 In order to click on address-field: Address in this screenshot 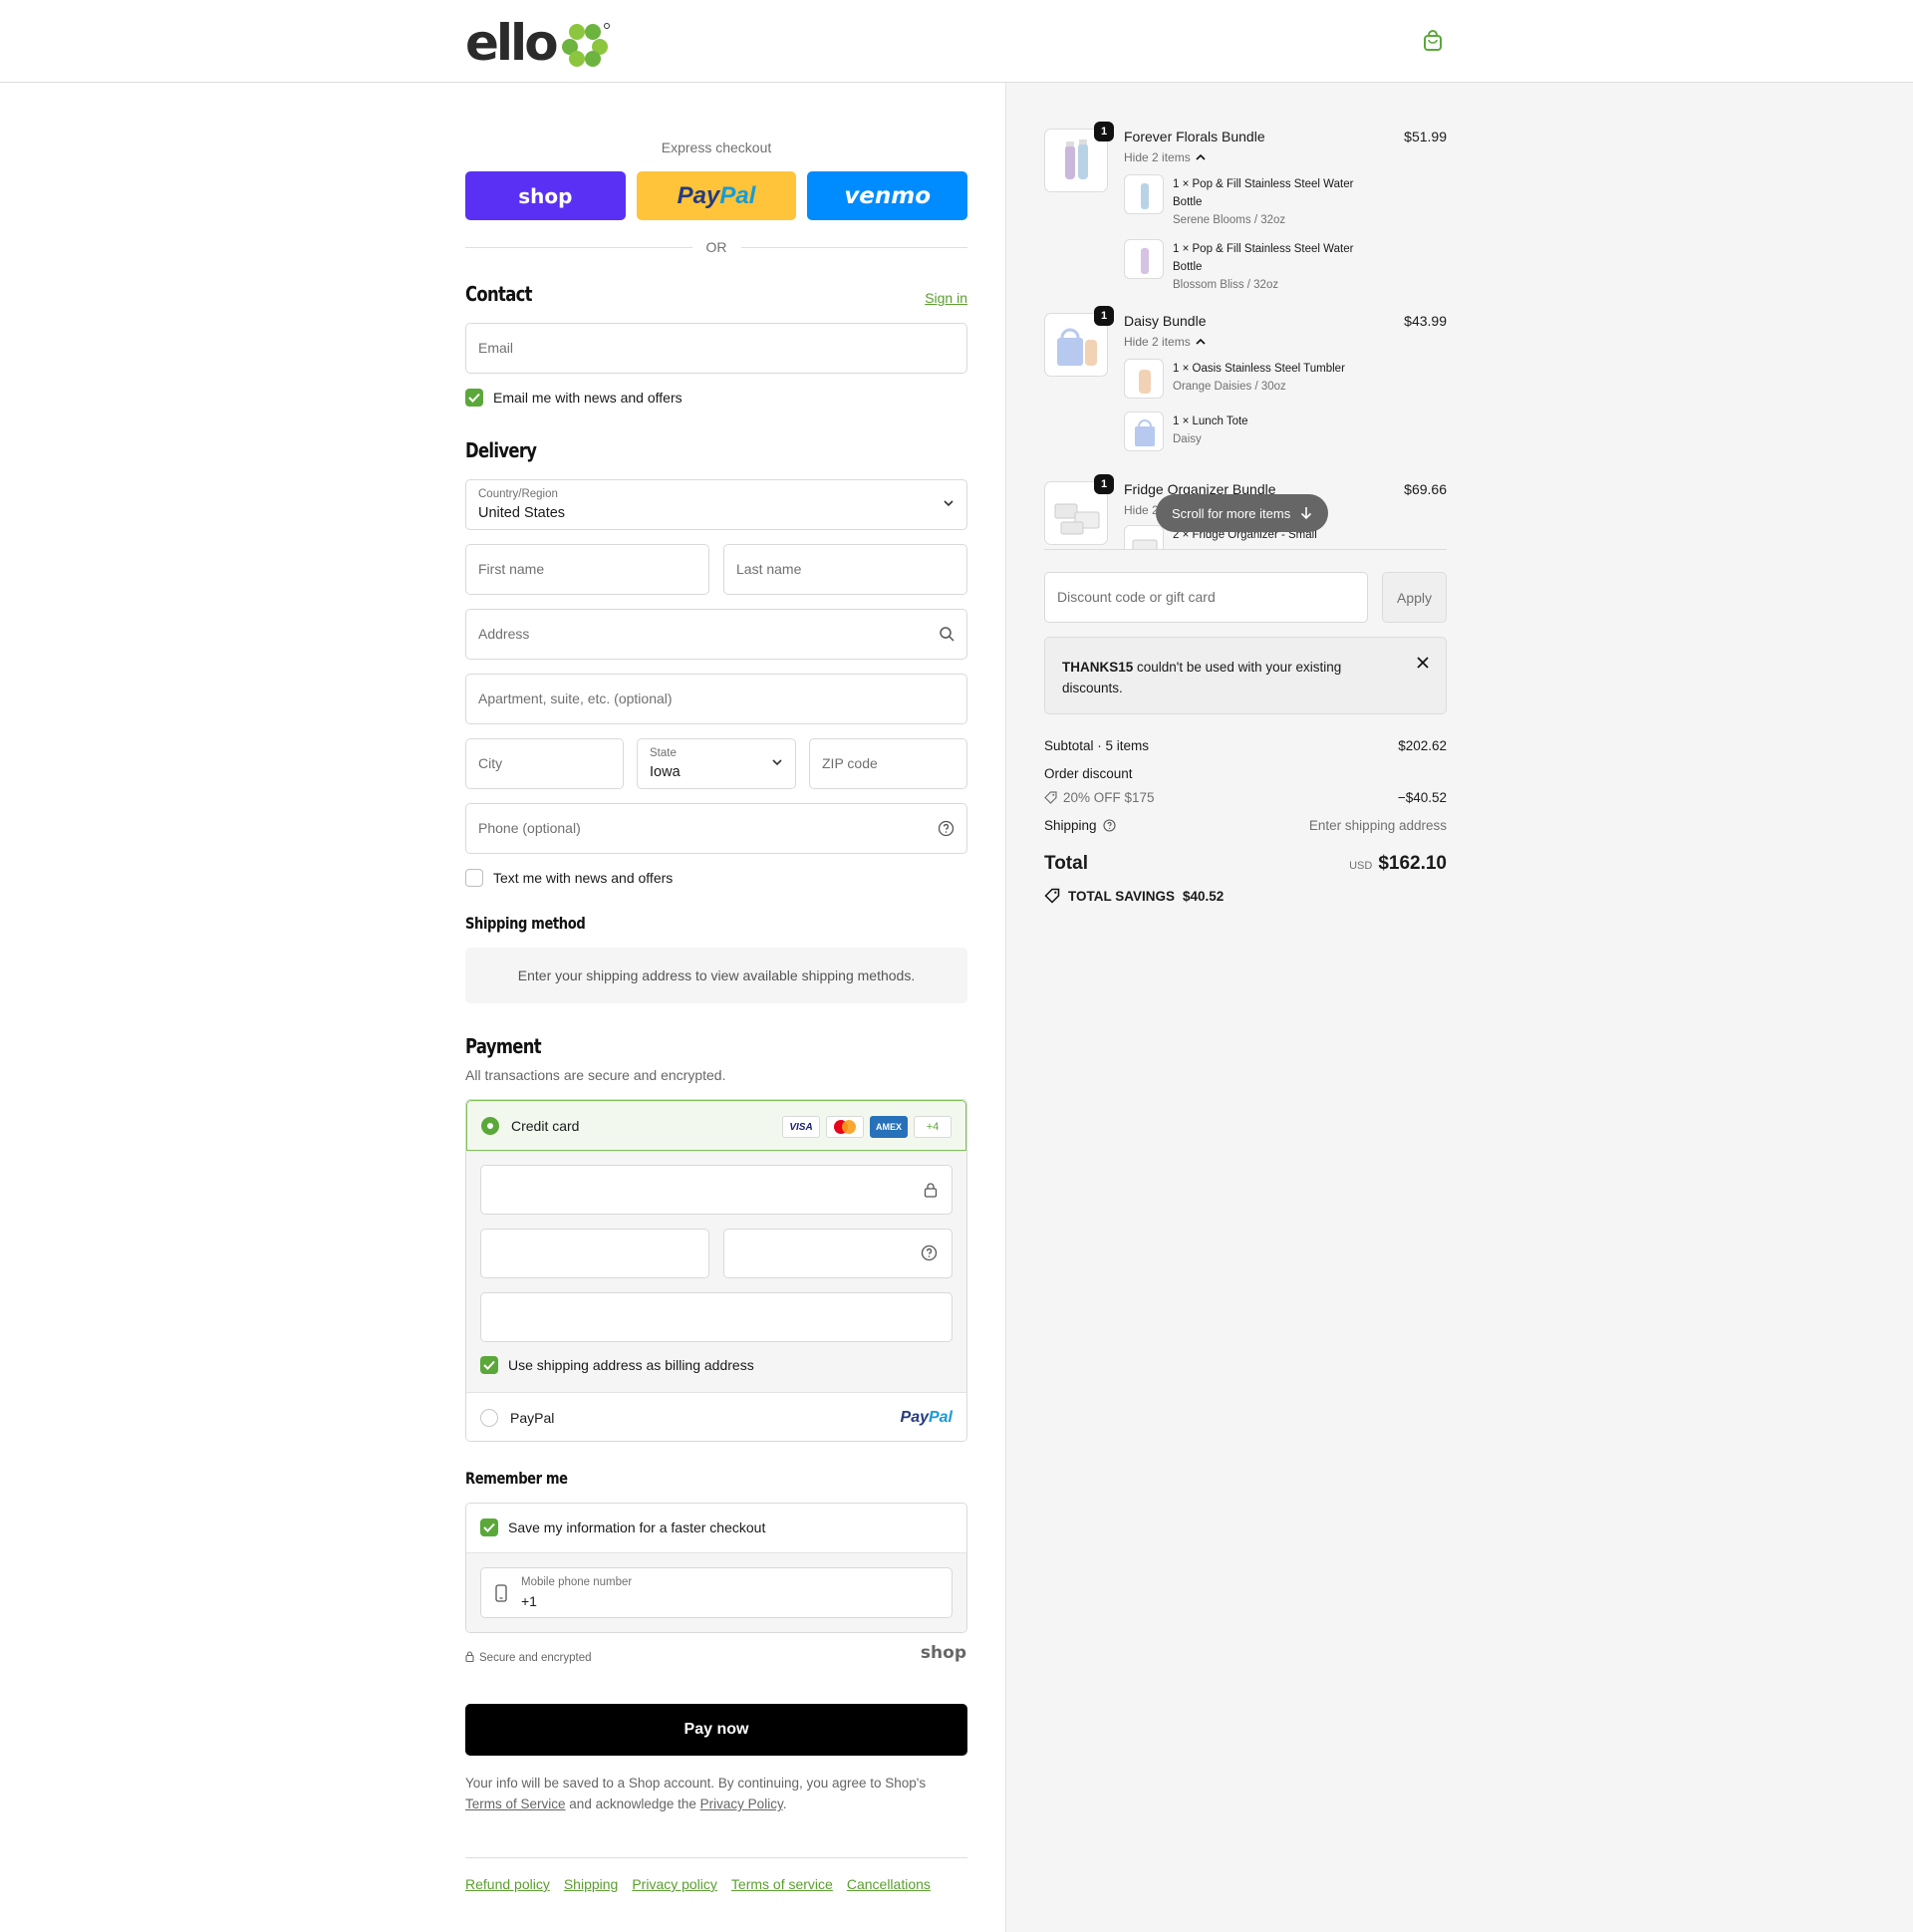, I will do `click(716, 634)`.